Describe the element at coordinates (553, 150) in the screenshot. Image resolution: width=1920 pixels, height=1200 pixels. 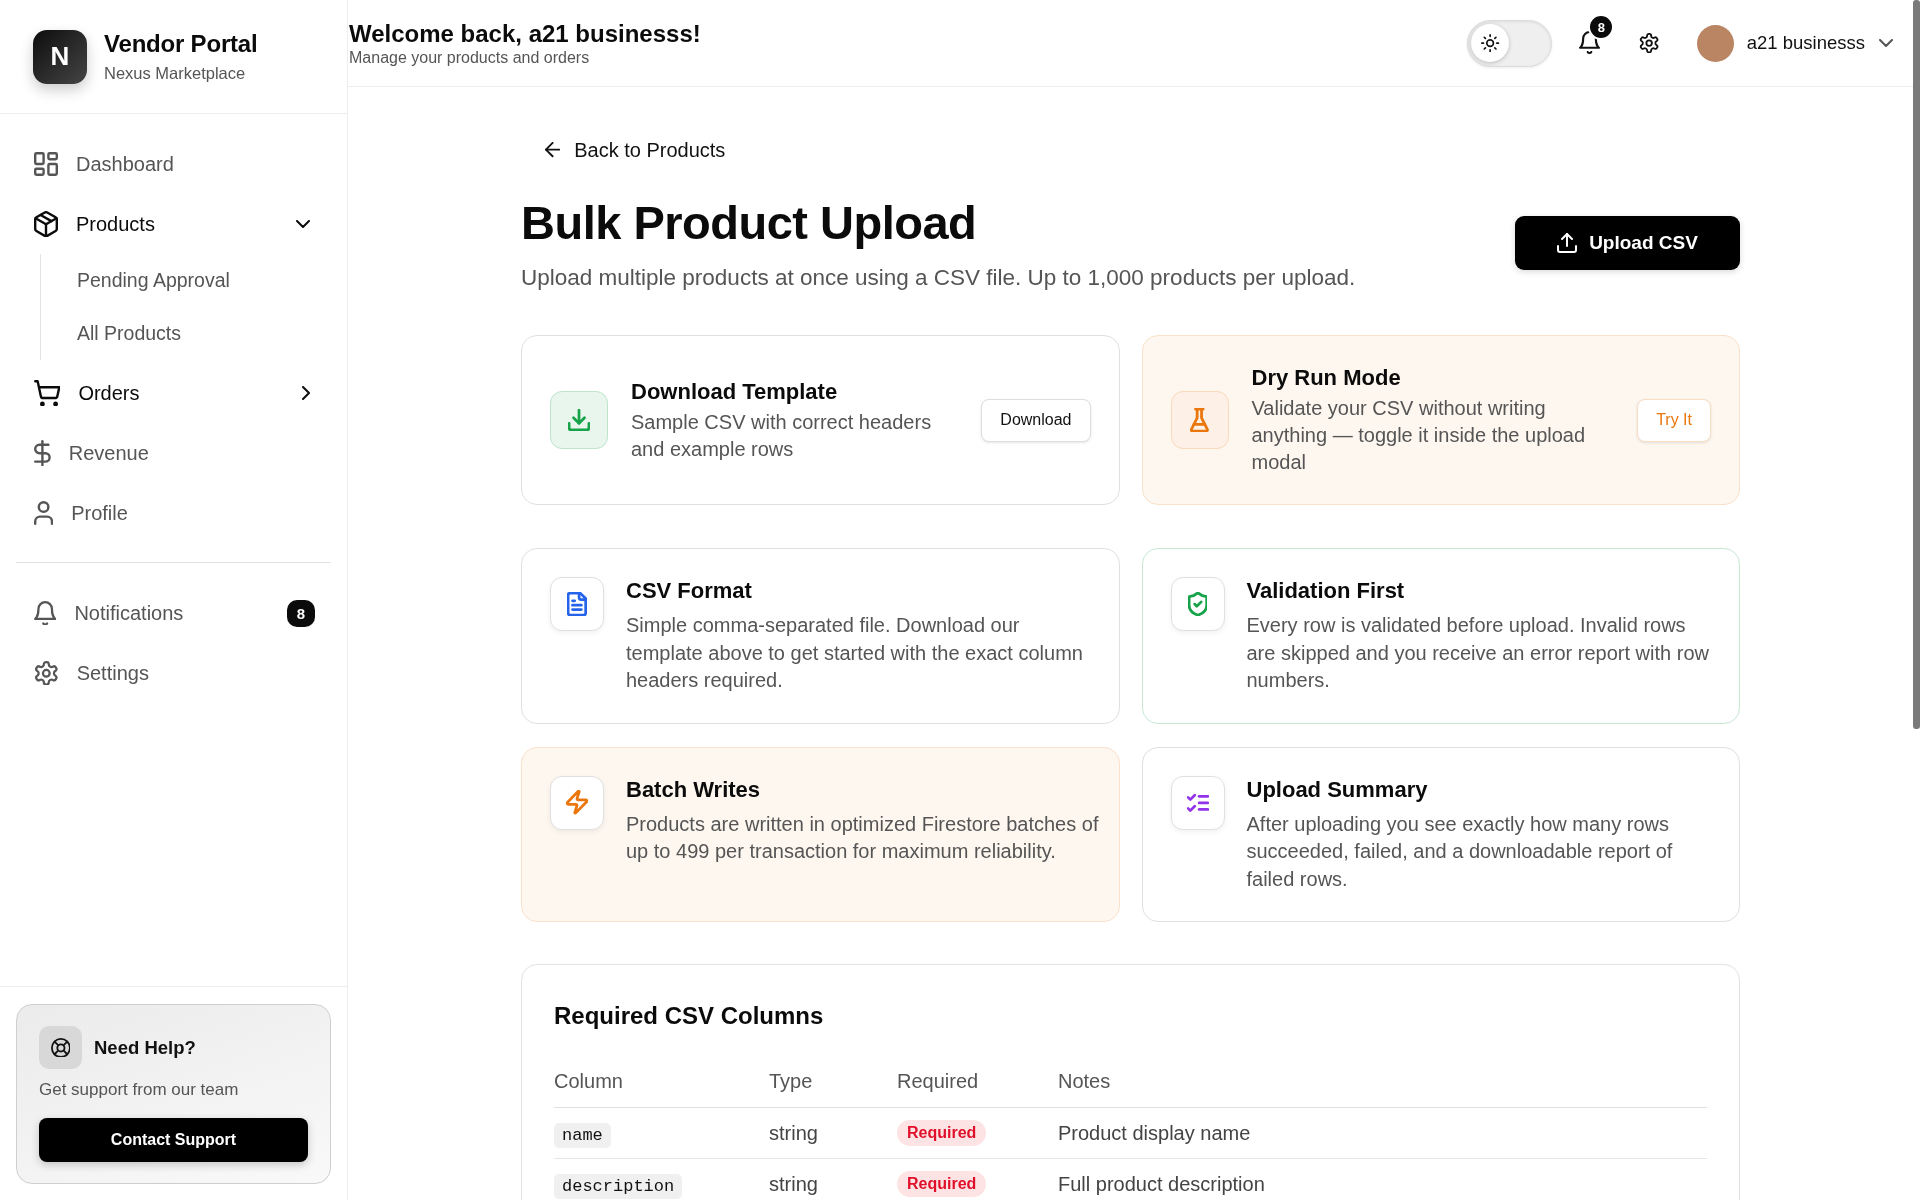
I see `arrow-left-icon` at that location.